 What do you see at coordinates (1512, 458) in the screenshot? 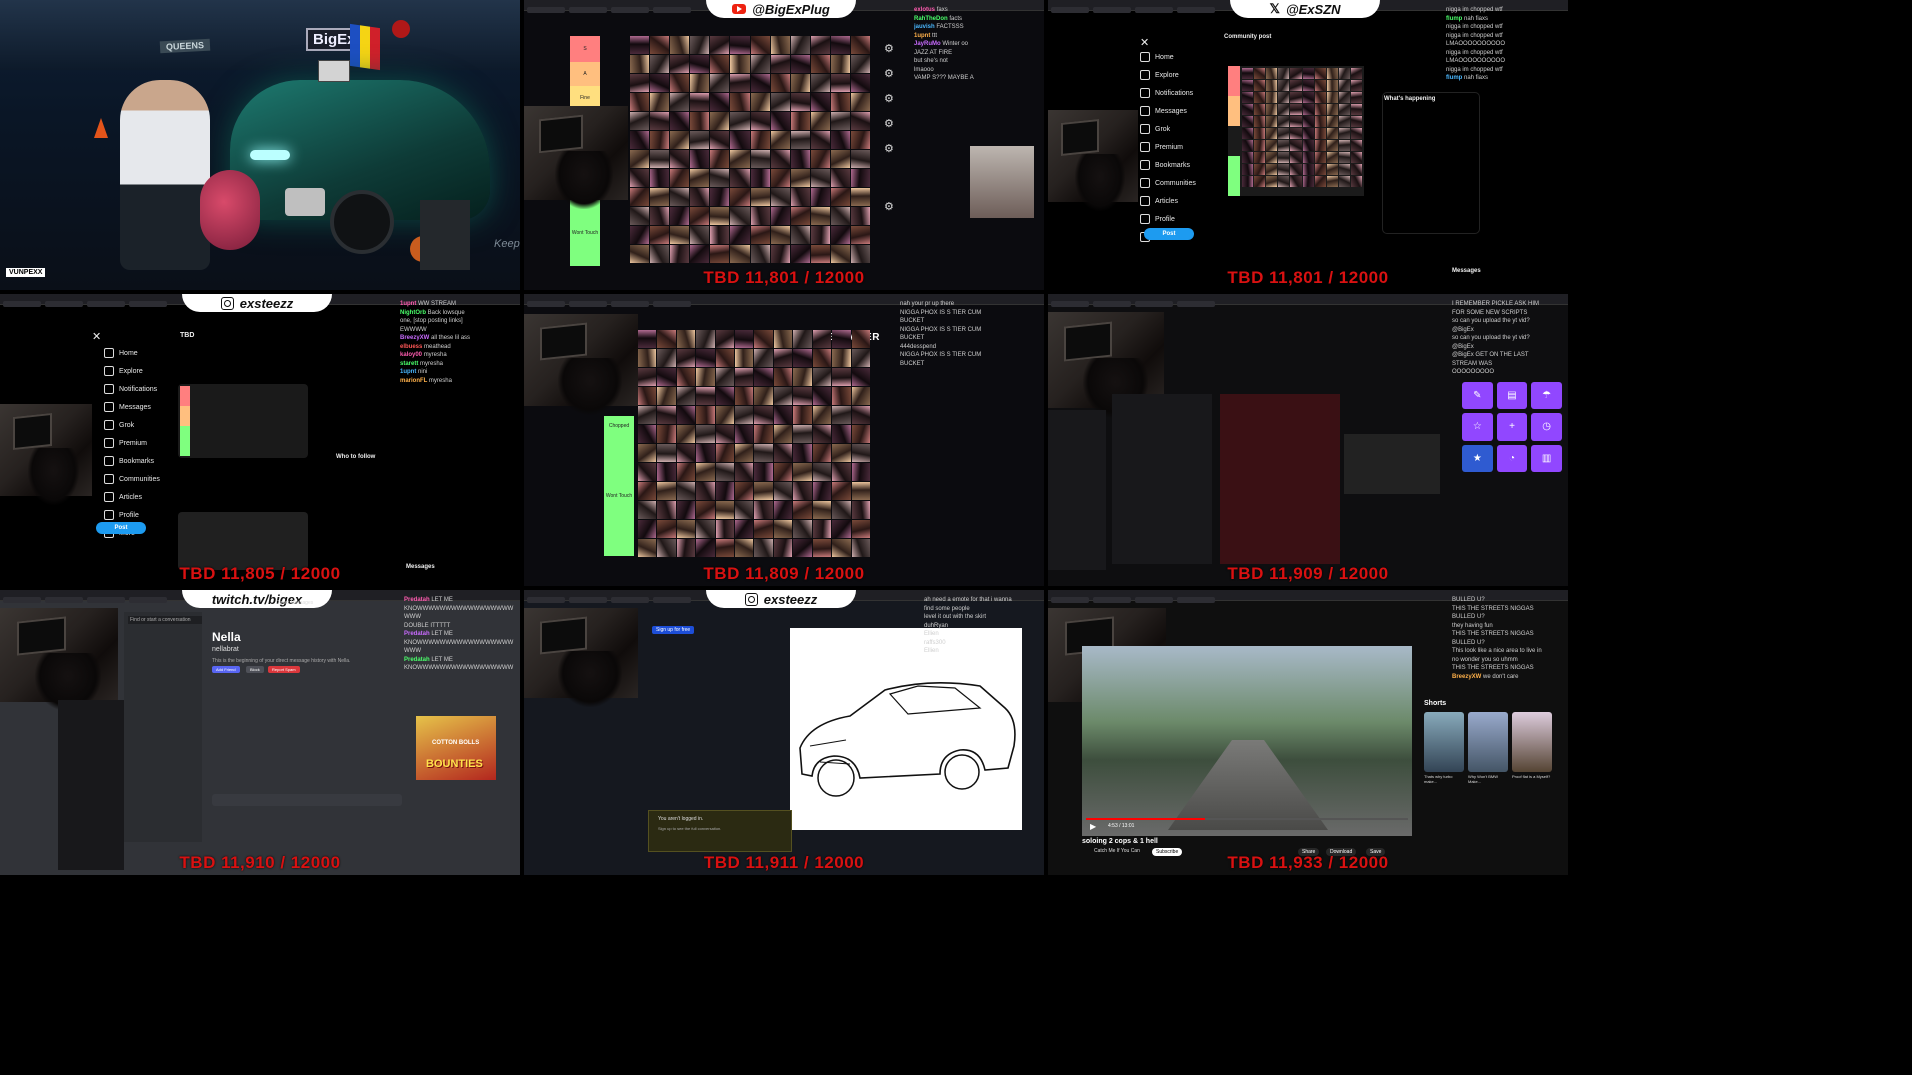
I see `timer-icon: ◔` at bounding box center [1512, 458].